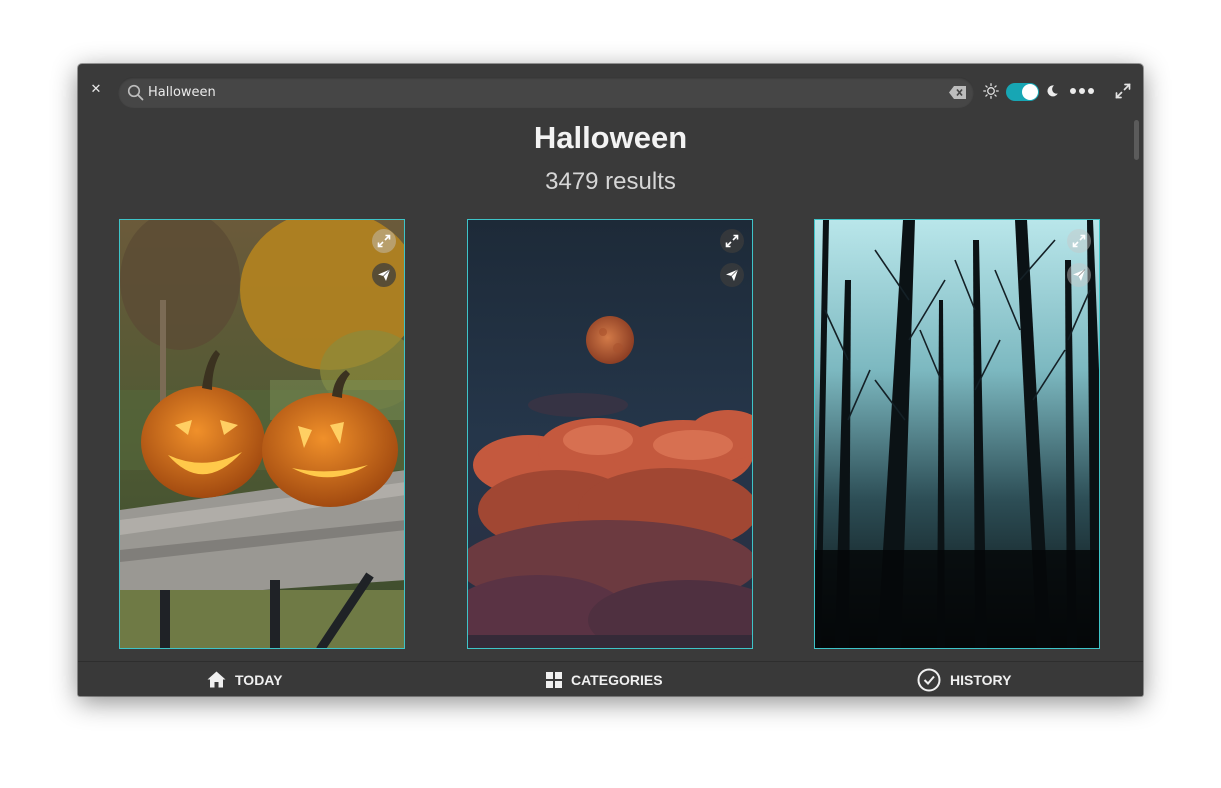 The width and height of the screenshot is (1221, 788). I want to click on pumpkins-image, so click(262, 434).